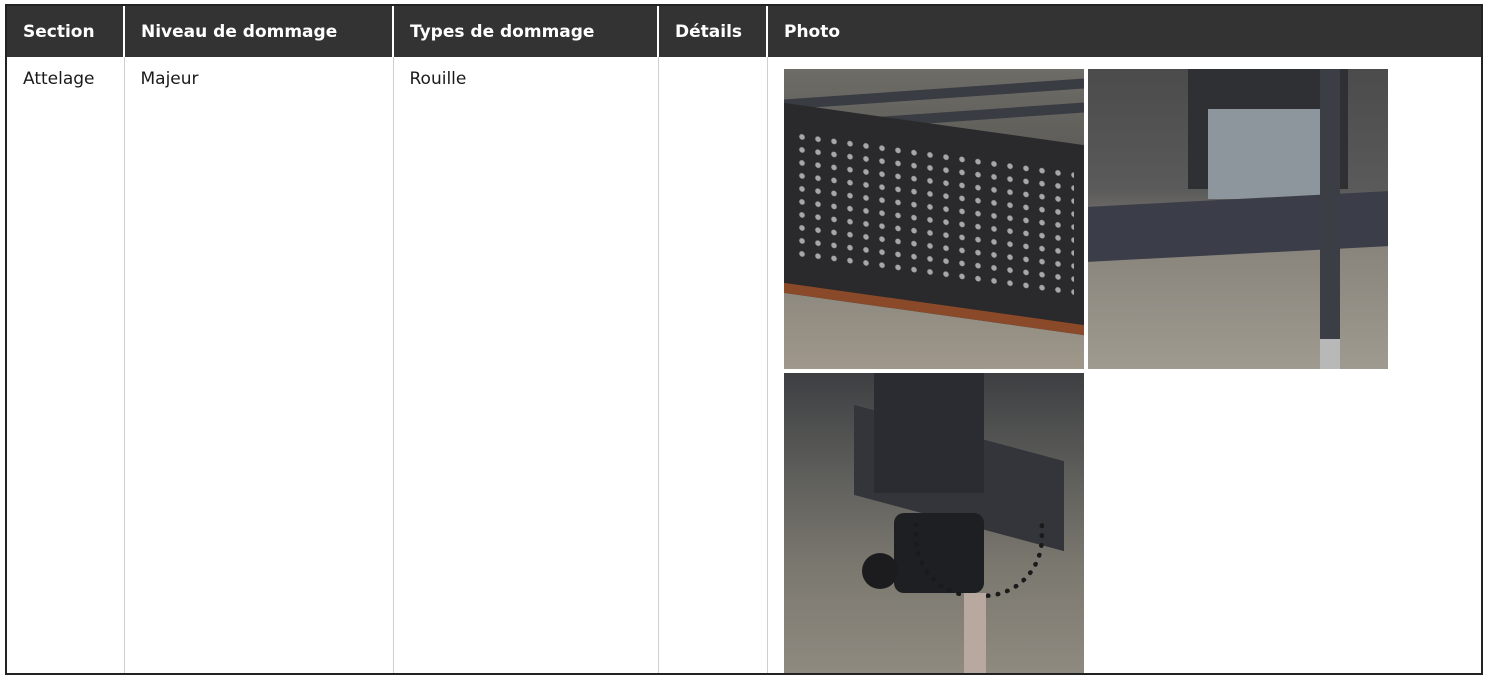 The width and height of the screenshot is (1492, 677). I want to click on col-header-section: Section, so click(65, 31).